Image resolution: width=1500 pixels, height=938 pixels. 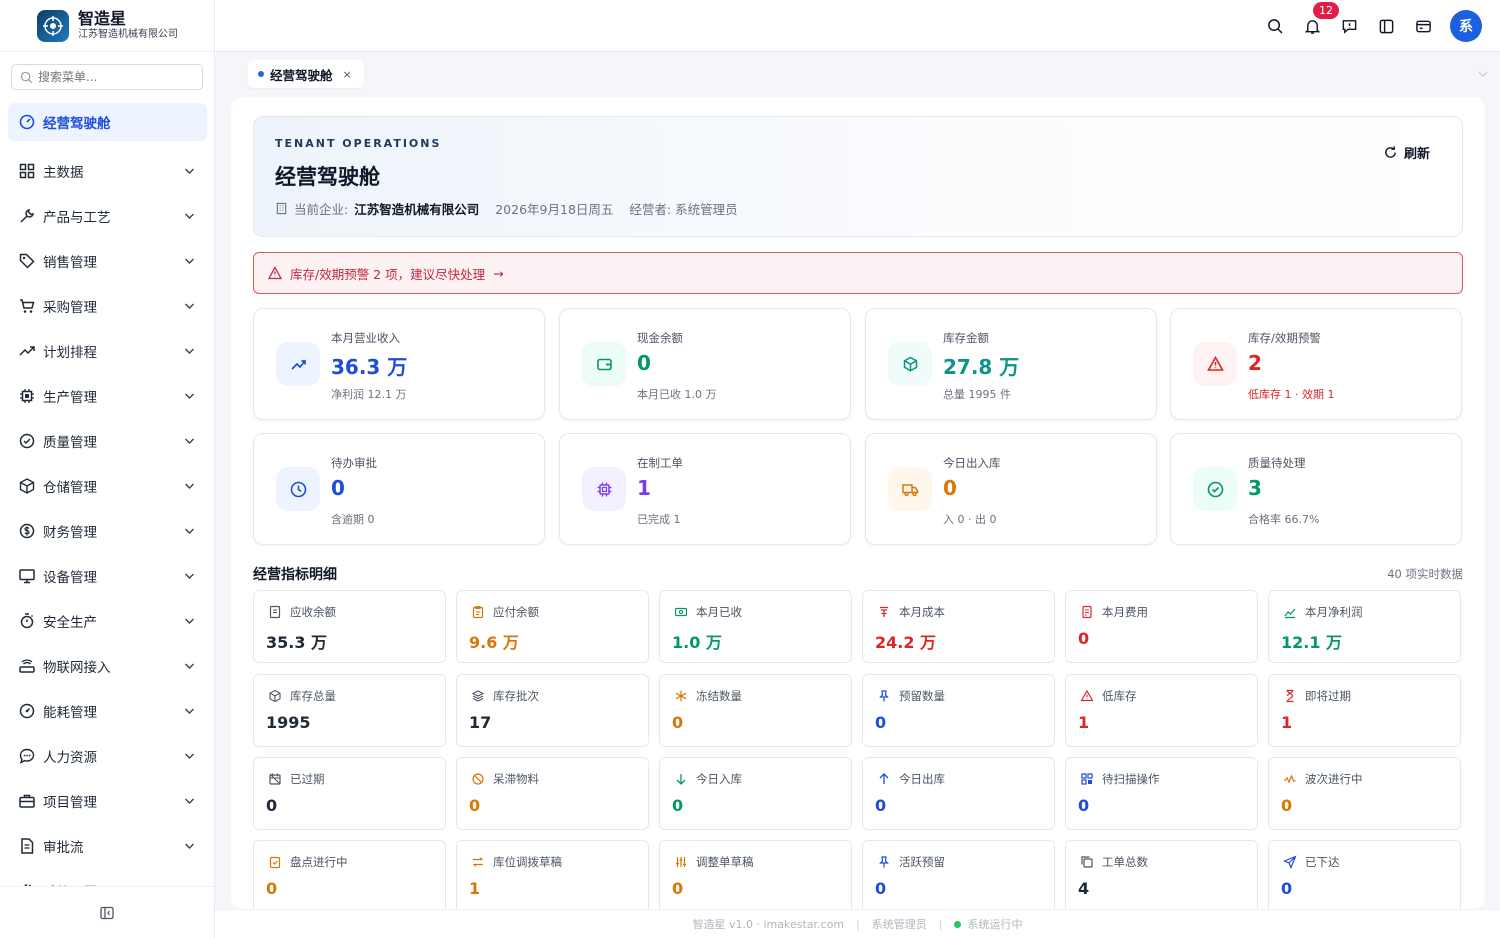 I want to click on kpi-card: 本月营业收入 36.3 万净利润 12.1 万, so click(x=399, y=364).